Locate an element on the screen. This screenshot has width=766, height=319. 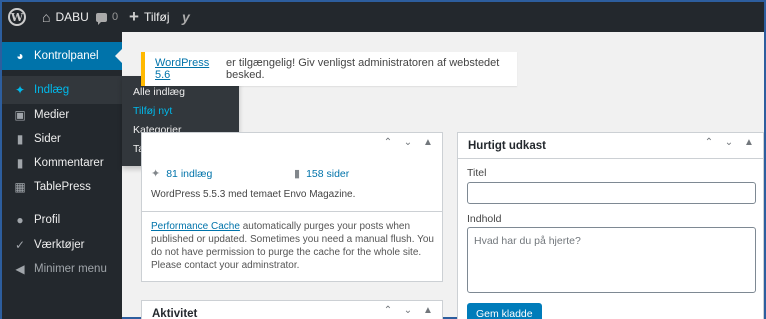
sidebar-item-label: Kontrolpanel is located at coordinates (66, 56).